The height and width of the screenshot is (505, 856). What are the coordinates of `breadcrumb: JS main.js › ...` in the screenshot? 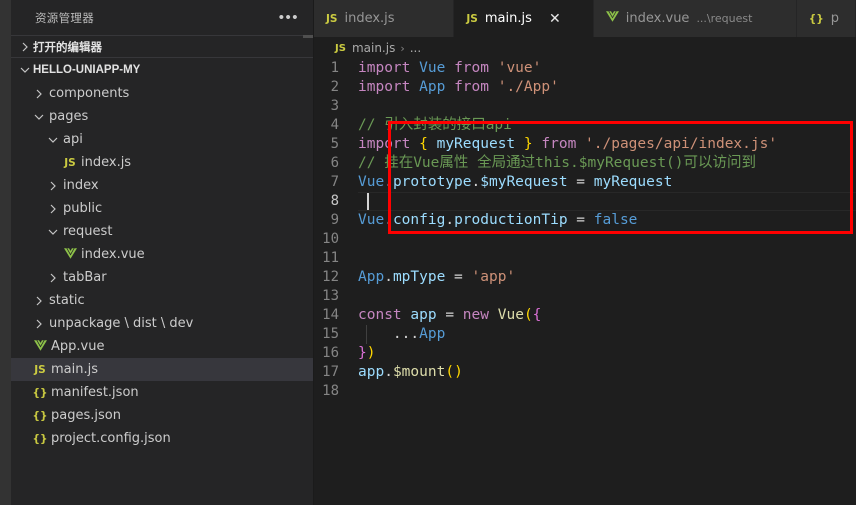 It's located at (585, 48).